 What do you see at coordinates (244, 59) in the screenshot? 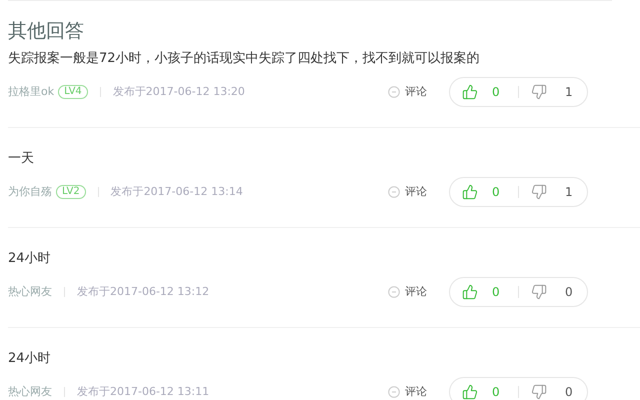
I see `answer-text: 失踪报案一般是72小时，小孩子的话现实中失踪了四处找下，找不到就可以报案的` at bounding box center [244, 59].